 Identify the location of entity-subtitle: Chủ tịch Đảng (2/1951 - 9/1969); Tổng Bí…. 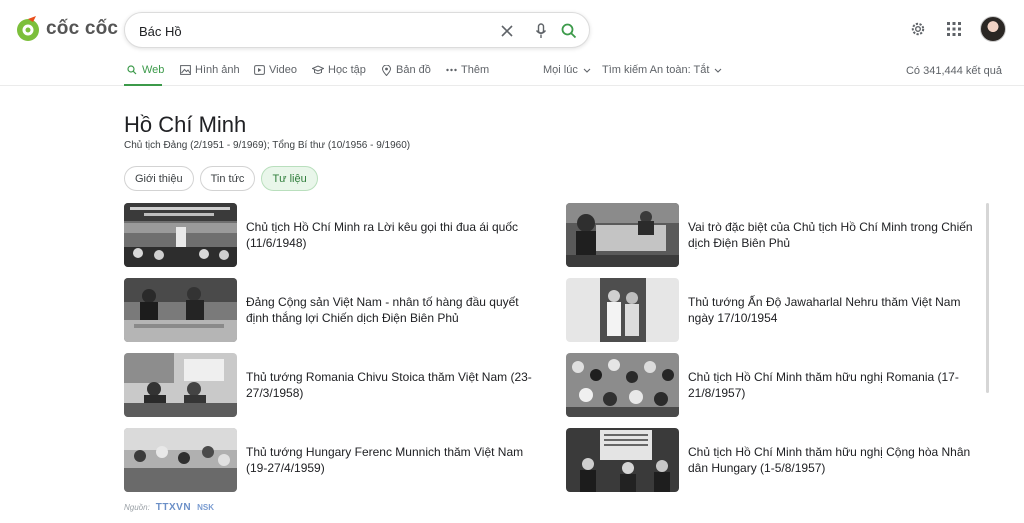
(267, 145).